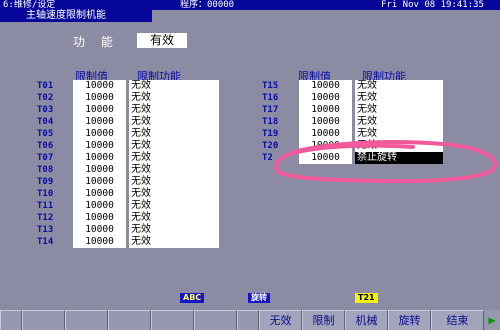 The image size is (500, 330). Describe the element at coordinates (45, 98) in the screenshot. I see `tool-label: T02` at that location.